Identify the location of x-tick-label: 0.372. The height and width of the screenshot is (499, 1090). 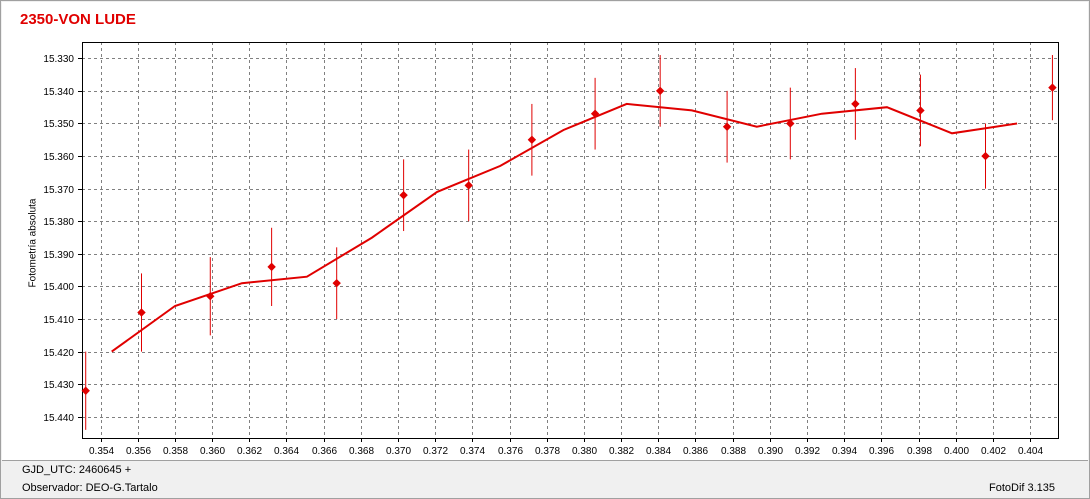
(435, 451).